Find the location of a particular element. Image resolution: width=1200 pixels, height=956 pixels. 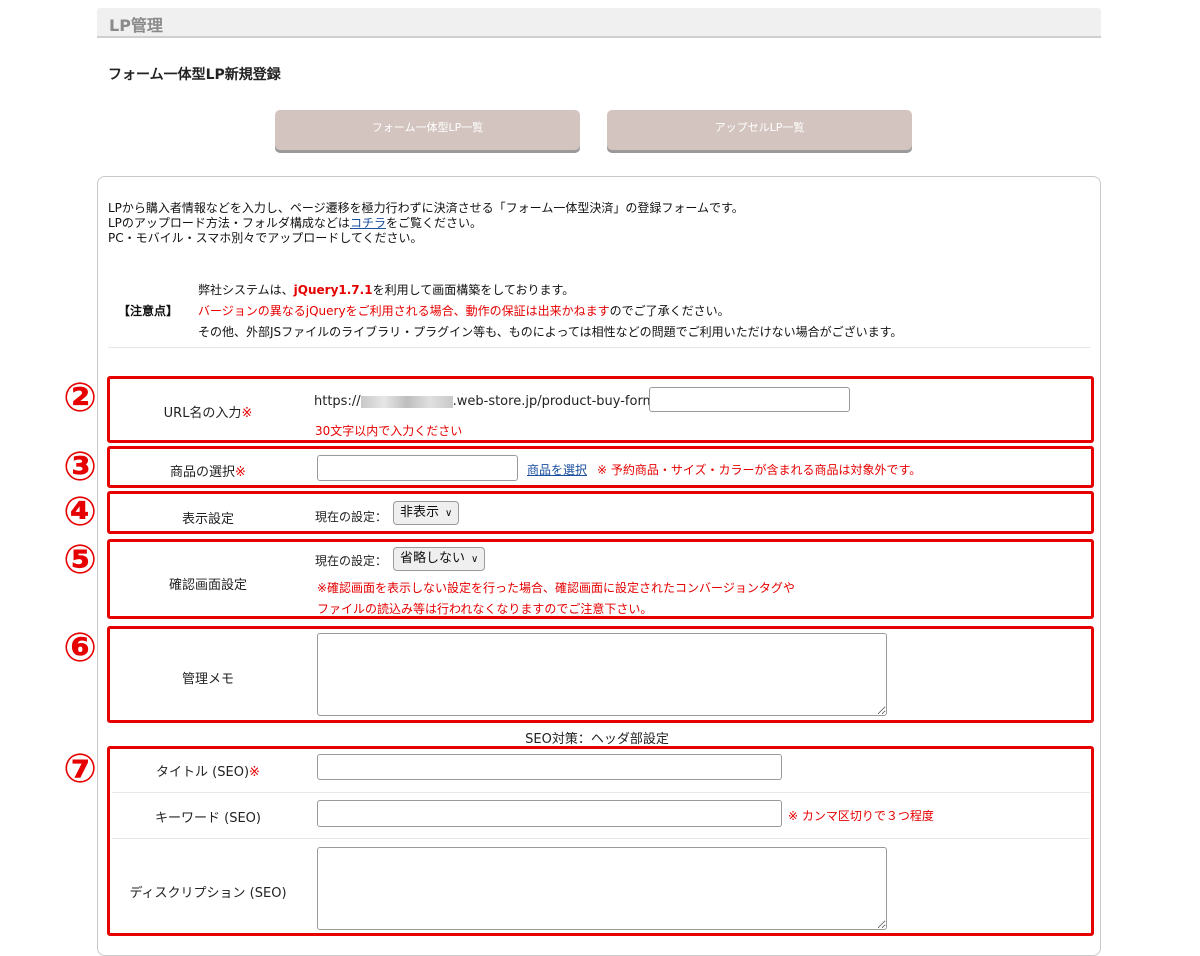

url-label: URL名の入力※ is located at coordinates (208, 411).